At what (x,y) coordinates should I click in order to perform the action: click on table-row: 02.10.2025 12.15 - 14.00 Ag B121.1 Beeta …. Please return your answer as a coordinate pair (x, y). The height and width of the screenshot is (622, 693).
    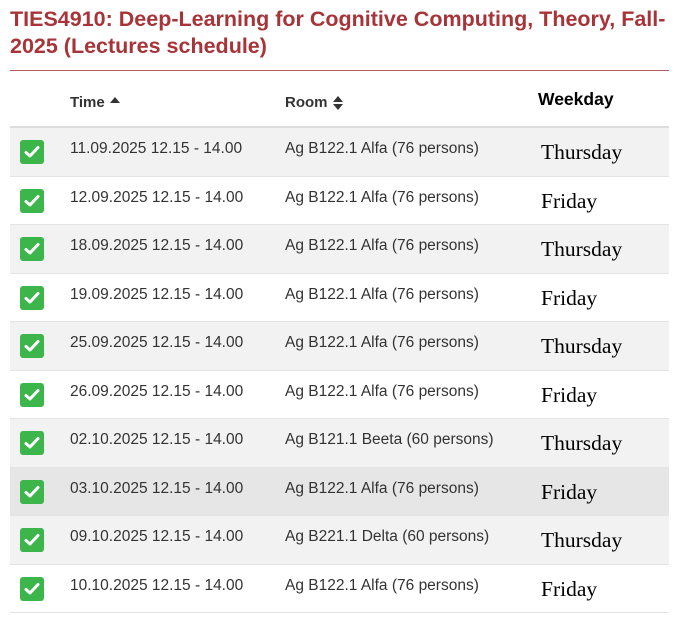
    Looking at the image, I should click on (339, 443).